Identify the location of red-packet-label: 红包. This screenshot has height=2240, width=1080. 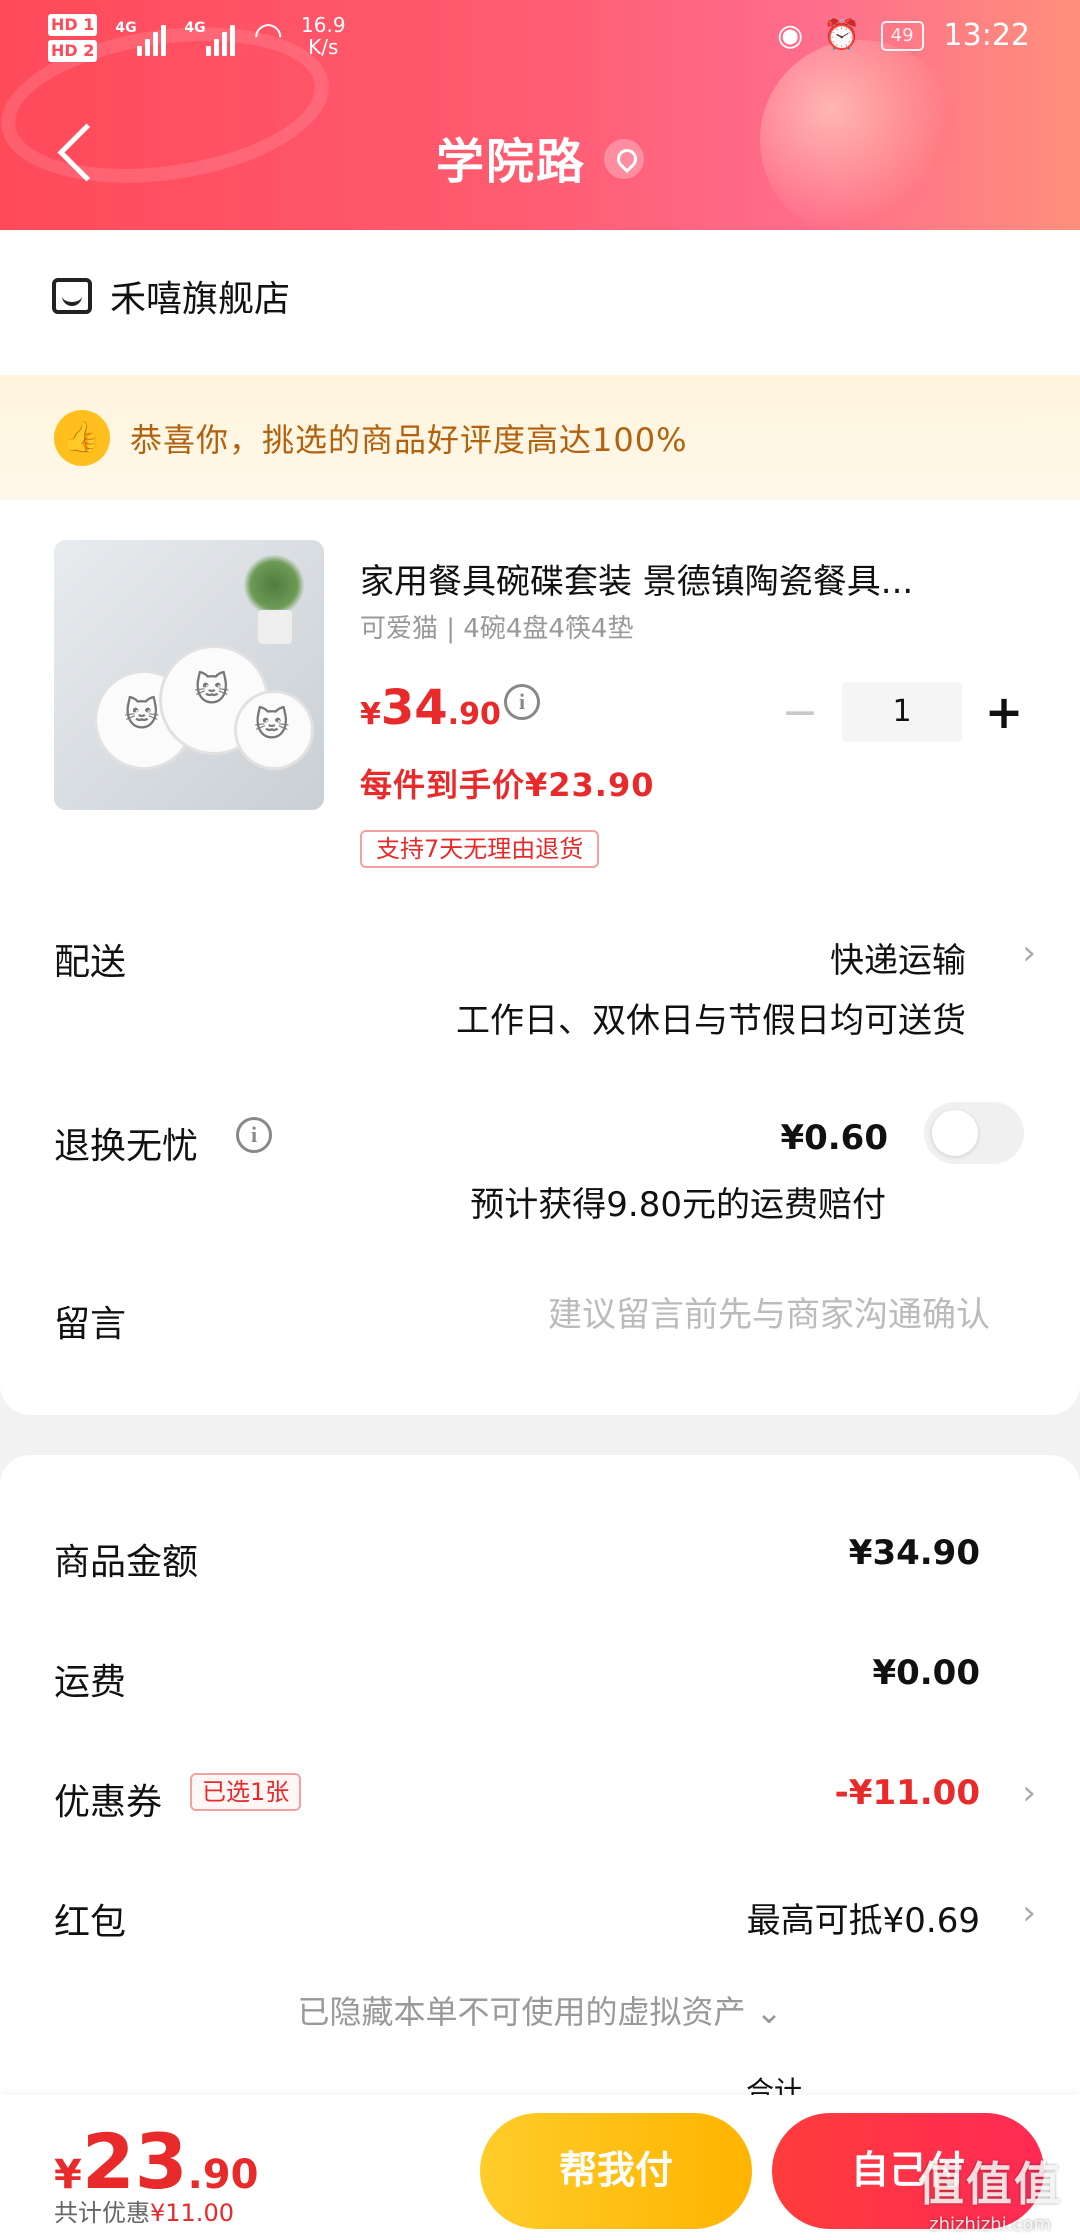
(90, 1922).